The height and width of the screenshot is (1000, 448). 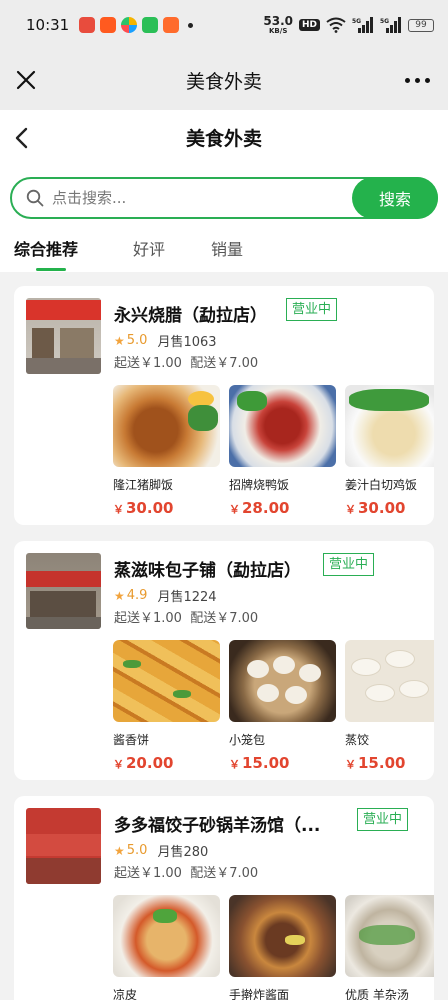 What do you see at coordinates (125, 994) in the screenshot?
I see `dish-name: 凉皮` at bounding box center [125, 994].